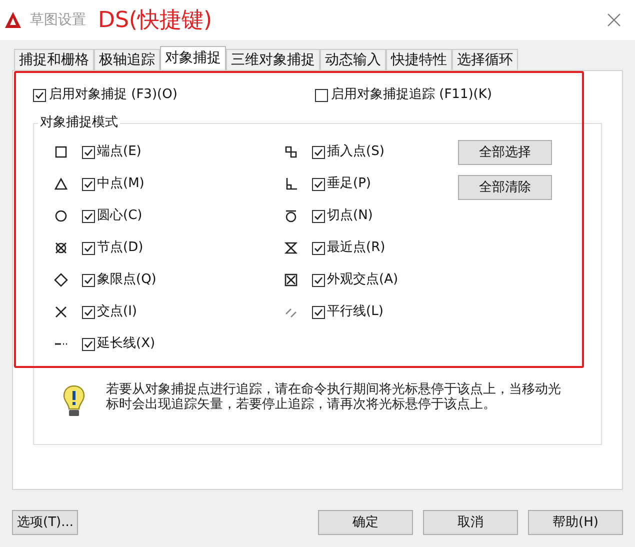 The height and width of the screenshot is (547, 635). I want to click on snap-mode-button: 全部清除, so click(505, 187).